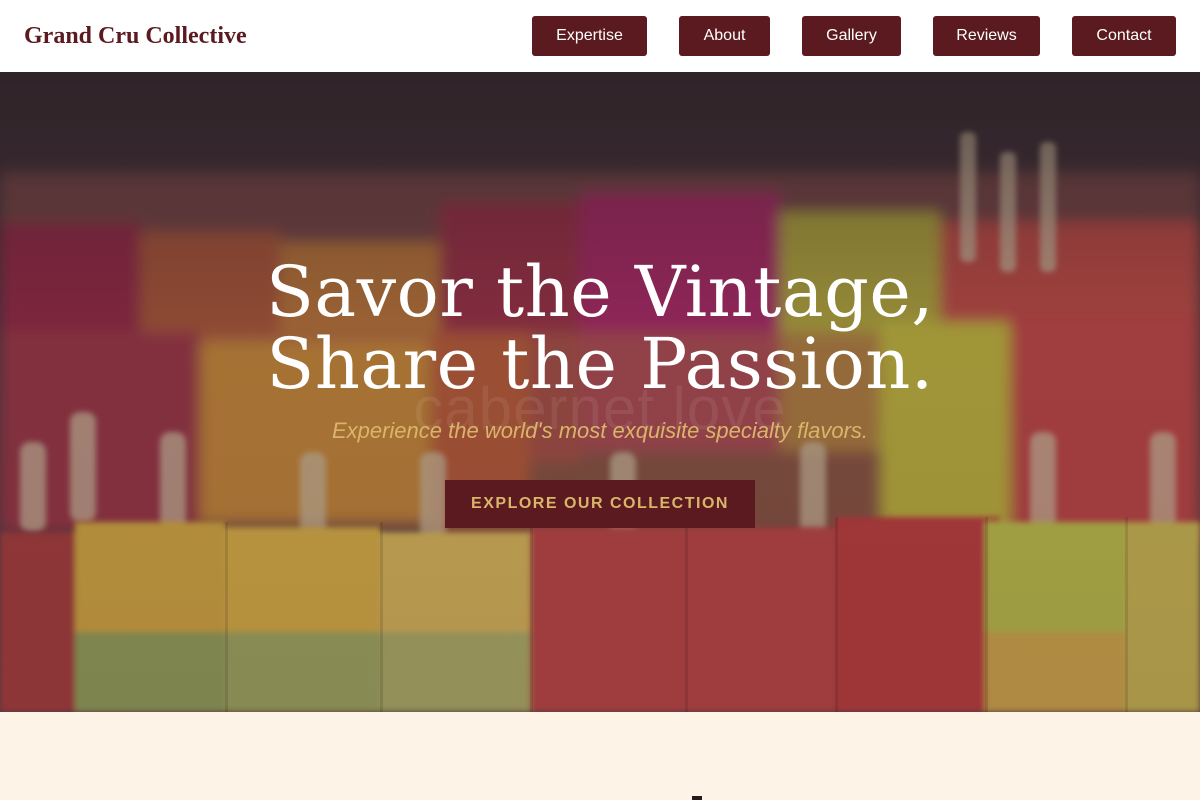 The image size is (1200, 800). Describe the element at coordinates (589, 36) in the screenshot. I see `nav-expertise-button: Expertise` at that location.